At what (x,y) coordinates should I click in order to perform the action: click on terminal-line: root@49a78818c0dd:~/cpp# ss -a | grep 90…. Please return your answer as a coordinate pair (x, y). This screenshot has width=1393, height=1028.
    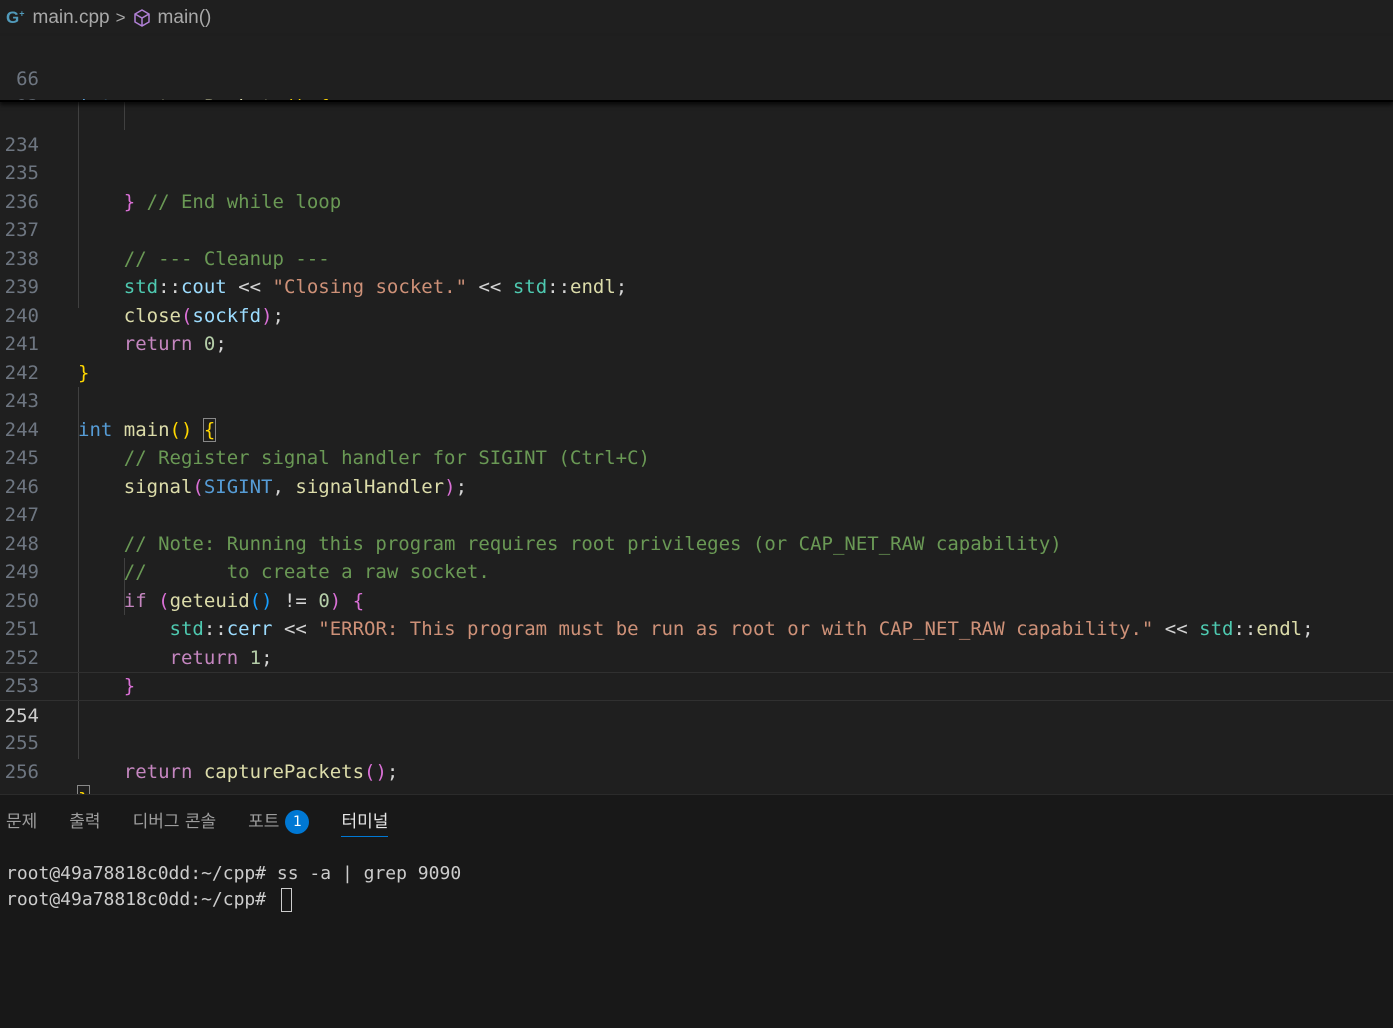
    Looking at the image, I should click on (234, 873).